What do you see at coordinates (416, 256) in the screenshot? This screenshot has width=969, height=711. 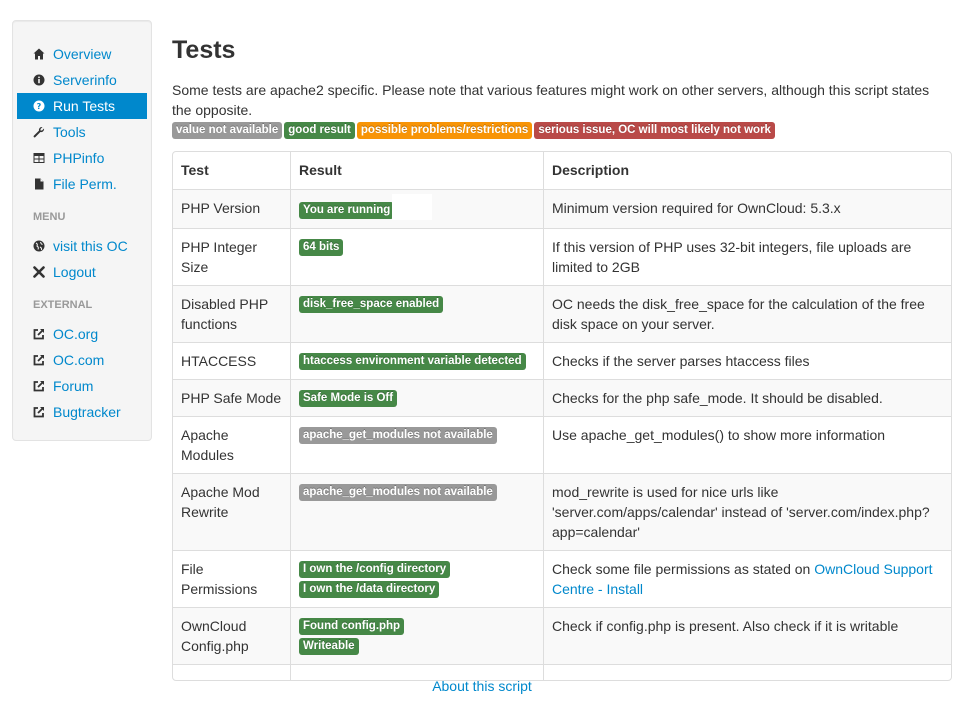 I see `test-result: 64 bits` at bounding box center [416, 256].